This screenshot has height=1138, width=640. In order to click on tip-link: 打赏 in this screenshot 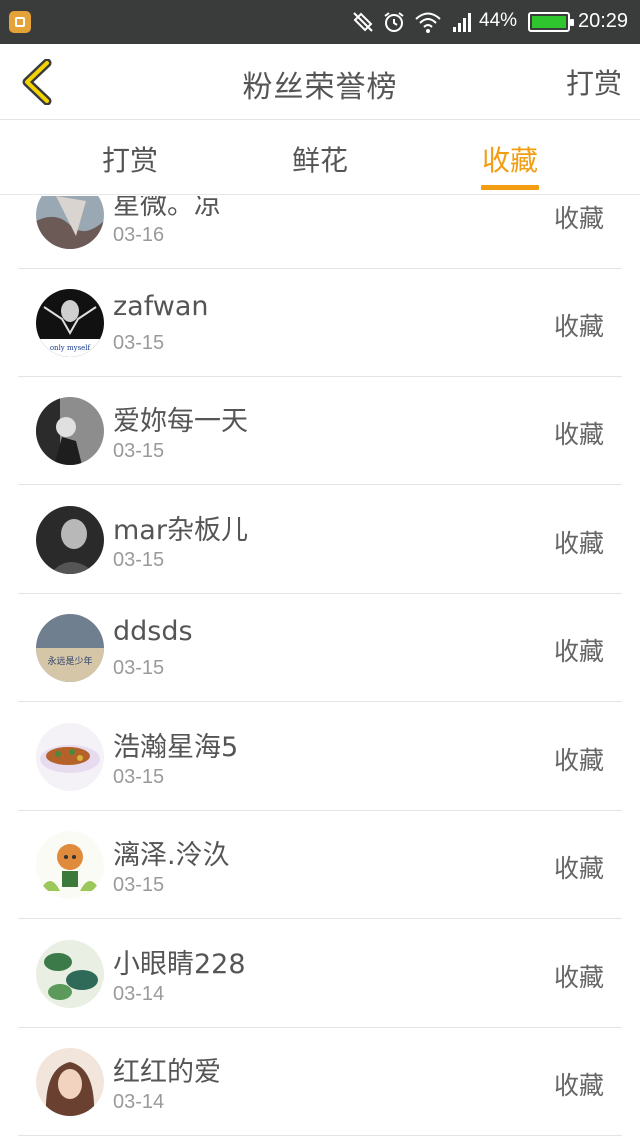, I will do `click(594, 82)`.